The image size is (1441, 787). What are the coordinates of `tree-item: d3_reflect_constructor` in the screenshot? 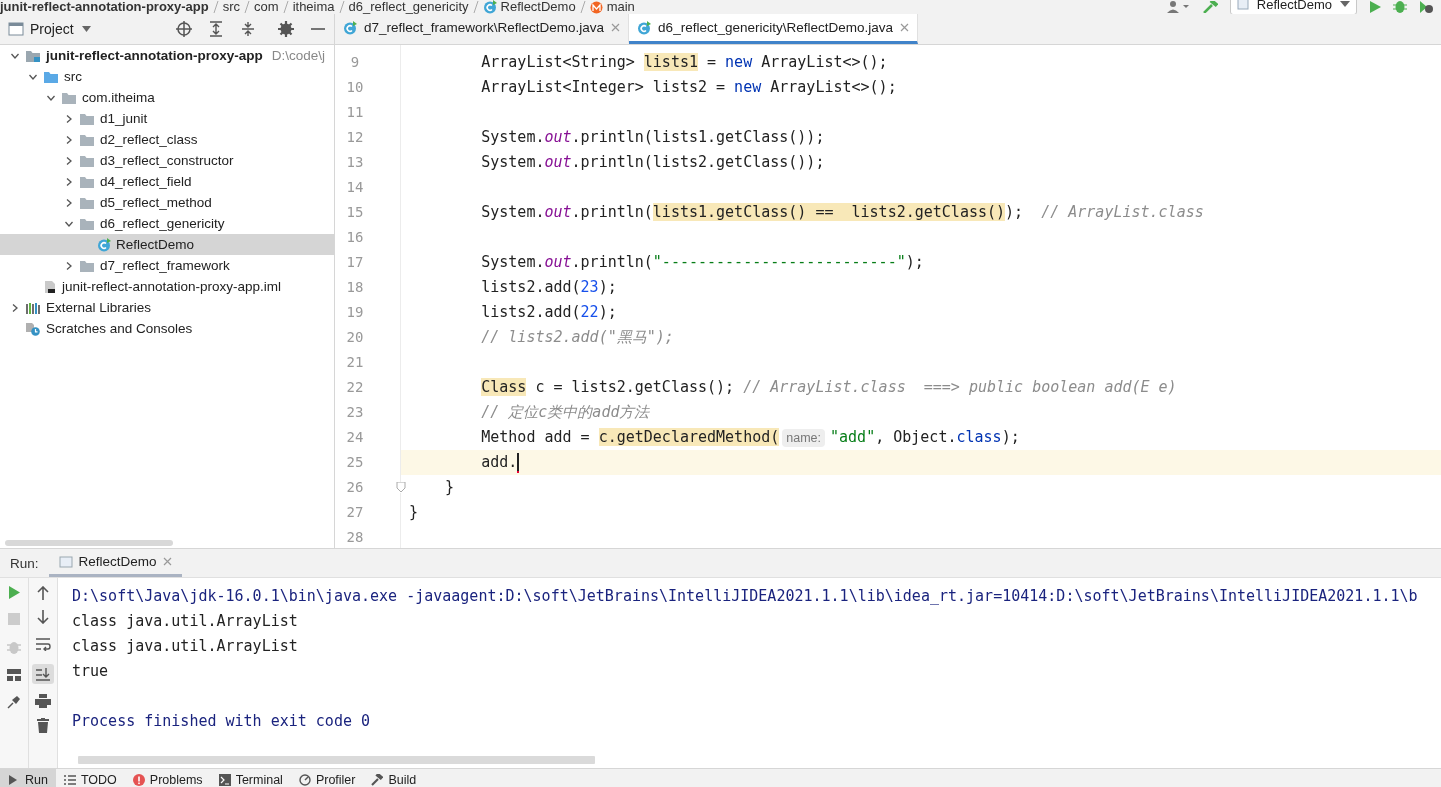 It's located at (167, 160).